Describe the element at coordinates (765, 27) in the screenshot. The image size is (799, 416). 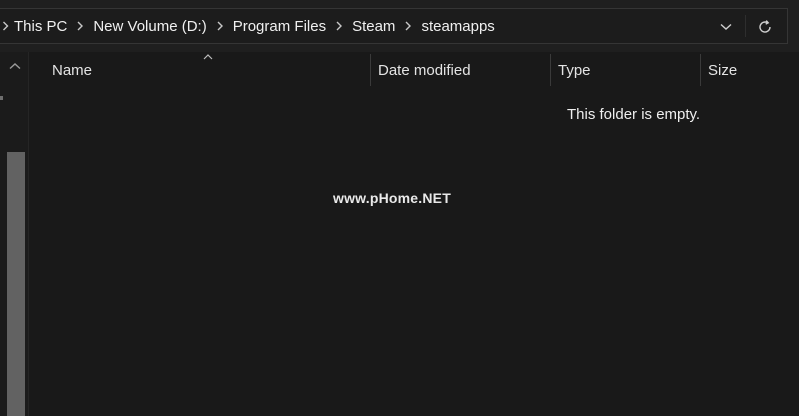
I see `refresh-icon` at that location.